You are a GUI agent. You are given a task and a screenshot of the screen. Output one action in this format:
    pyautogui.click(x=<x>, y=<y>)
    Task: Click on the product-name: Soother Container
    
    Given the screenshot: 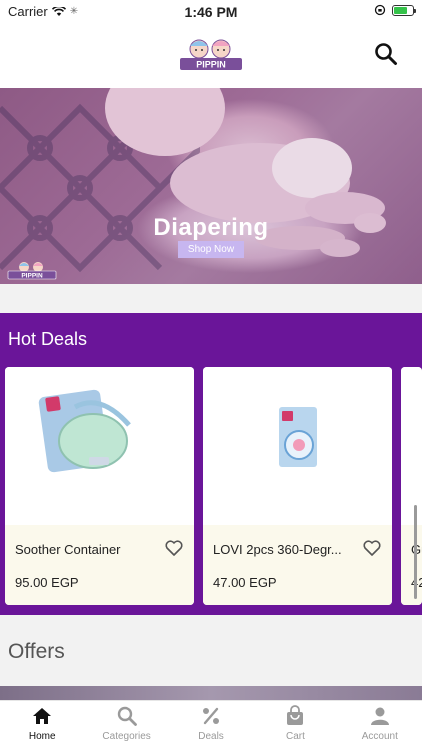 What is the action you would take?
    pyautogui.click(x=85, y=549)
    